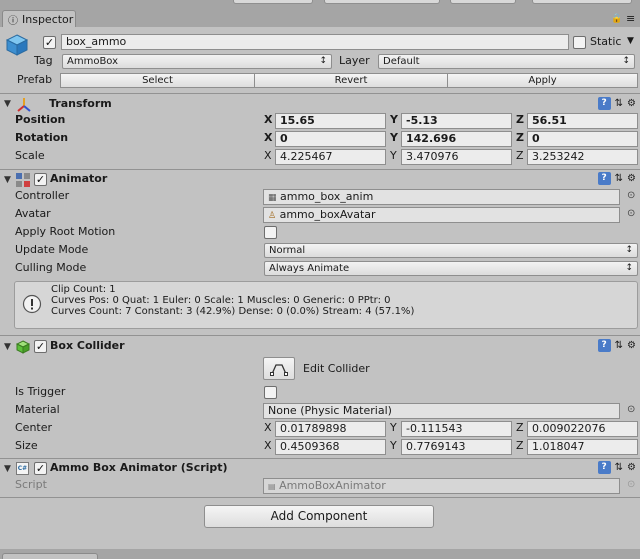 Image resolution: width=640 pixels, height=559 pixels. What do you see at coordinates (51, 267) in the screenshot?
I see `culling-mode-label: Culling Mode` at bounding box center [51, 267].